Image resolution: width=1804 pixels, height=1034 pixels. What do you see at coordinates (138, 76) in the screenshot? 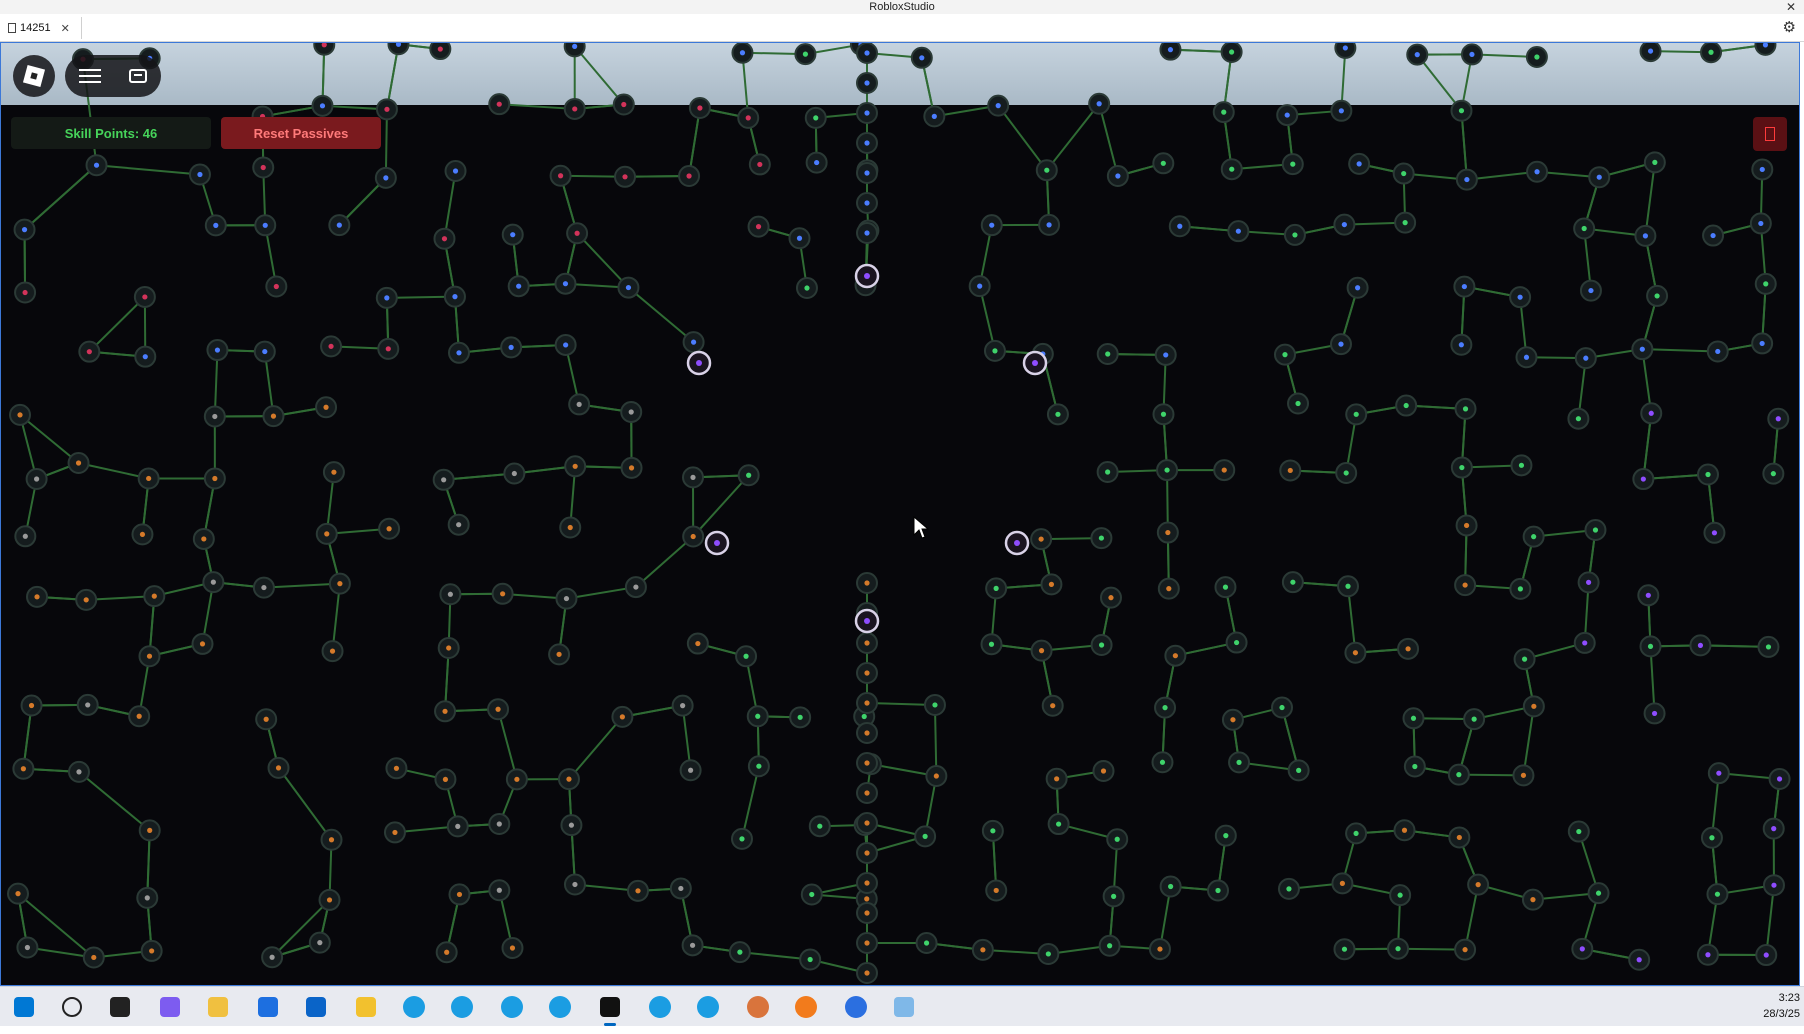
I see `chat-icon` at bounding box center [138, 76].